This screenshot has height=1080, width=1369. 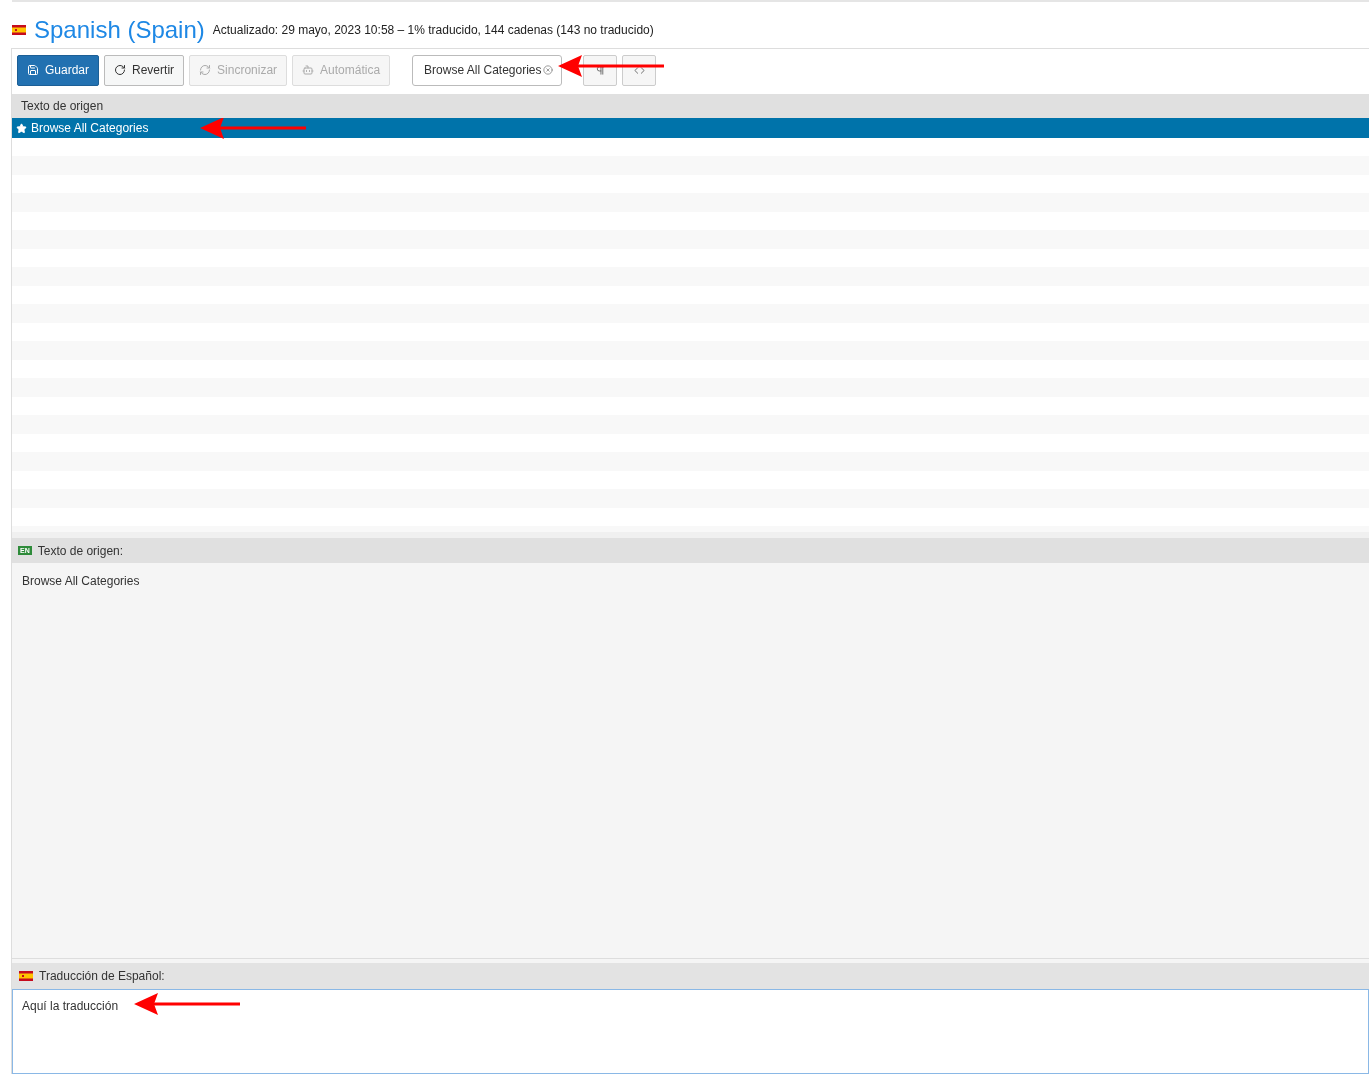 I want to click on clear-icon, so click(x=548, y=69).